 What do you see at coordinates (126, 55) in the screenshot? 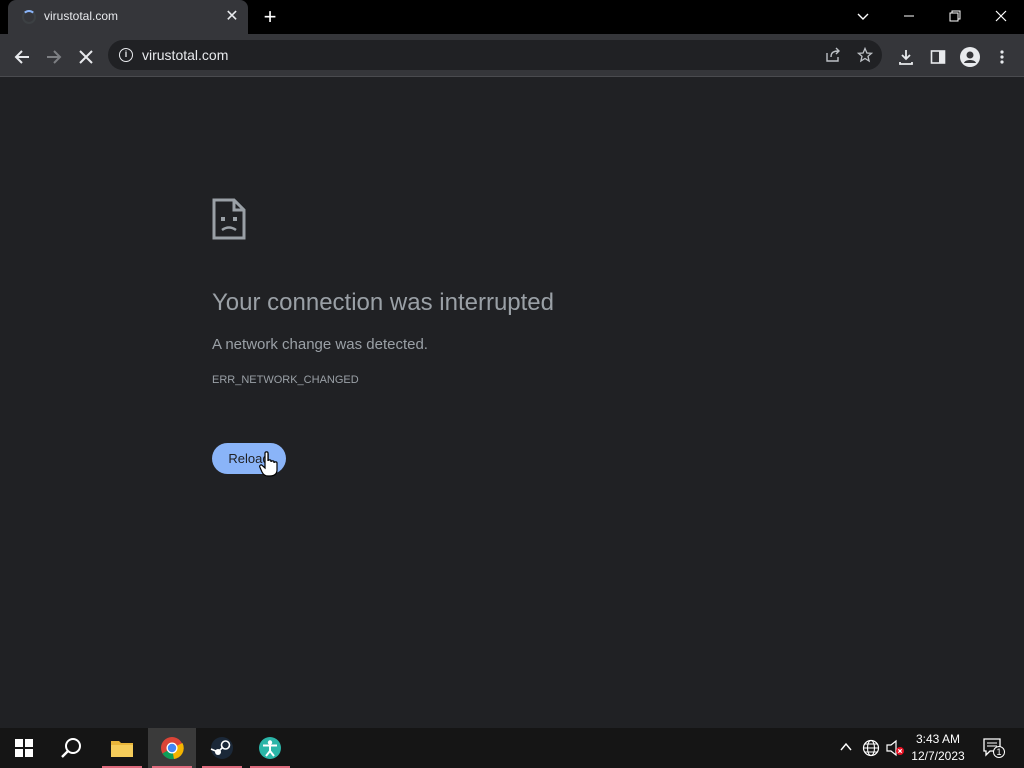
I see `site-info-icon: i` at bounding box center [126, 55].